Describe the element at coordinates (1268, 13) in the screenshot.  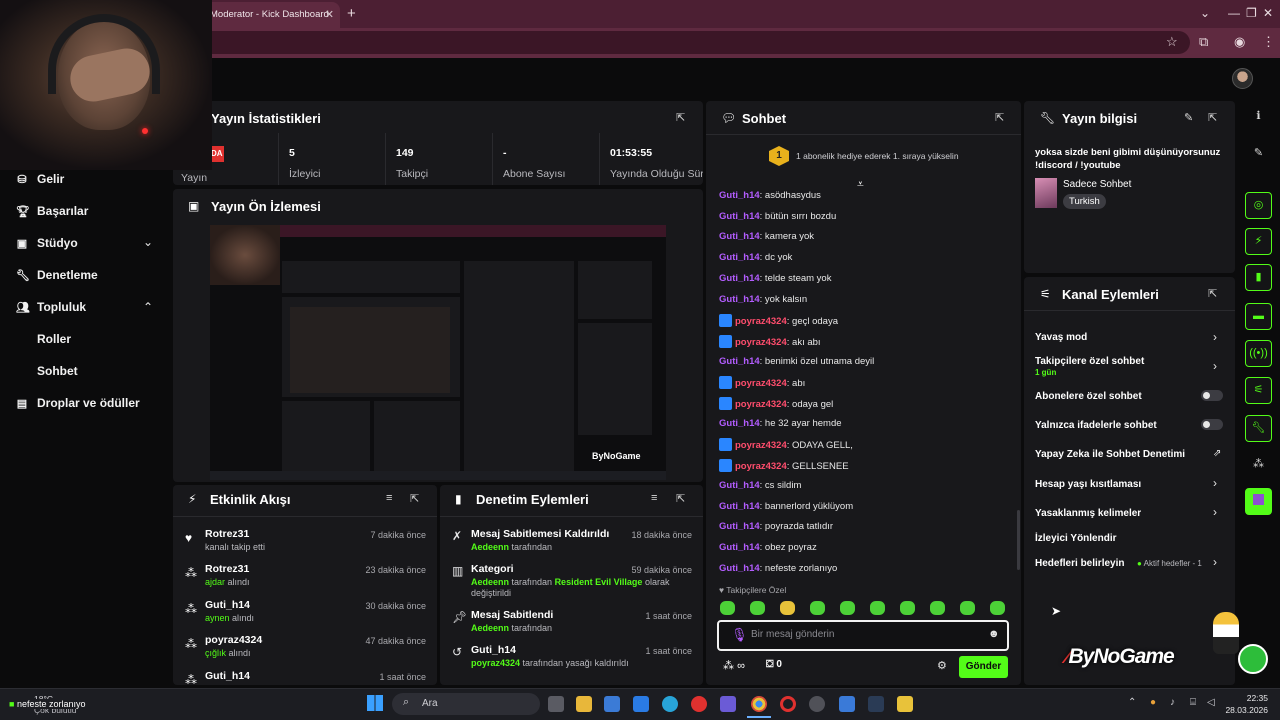
I see `close-window-icon: ✕` at that location.